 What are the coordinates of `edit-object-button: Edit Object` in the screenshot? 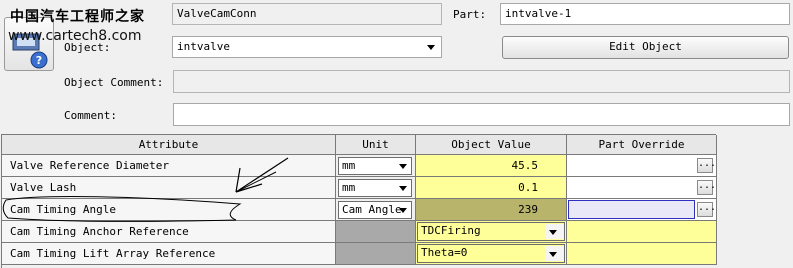 It's located at (645, 47).